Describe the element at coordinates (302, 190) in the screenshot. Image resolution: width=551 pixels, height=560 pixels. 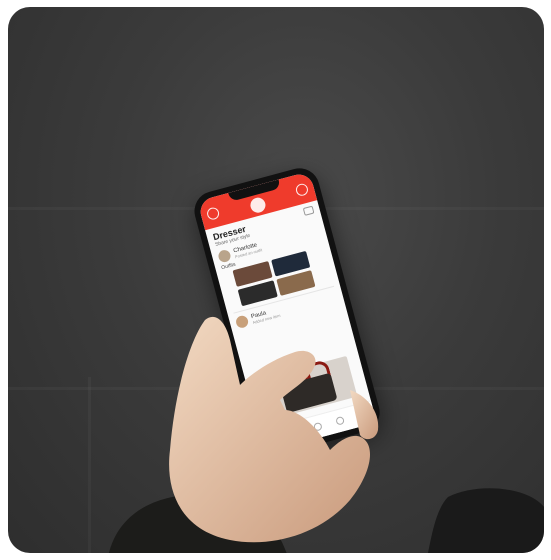
I see `gear-icon` at that location.